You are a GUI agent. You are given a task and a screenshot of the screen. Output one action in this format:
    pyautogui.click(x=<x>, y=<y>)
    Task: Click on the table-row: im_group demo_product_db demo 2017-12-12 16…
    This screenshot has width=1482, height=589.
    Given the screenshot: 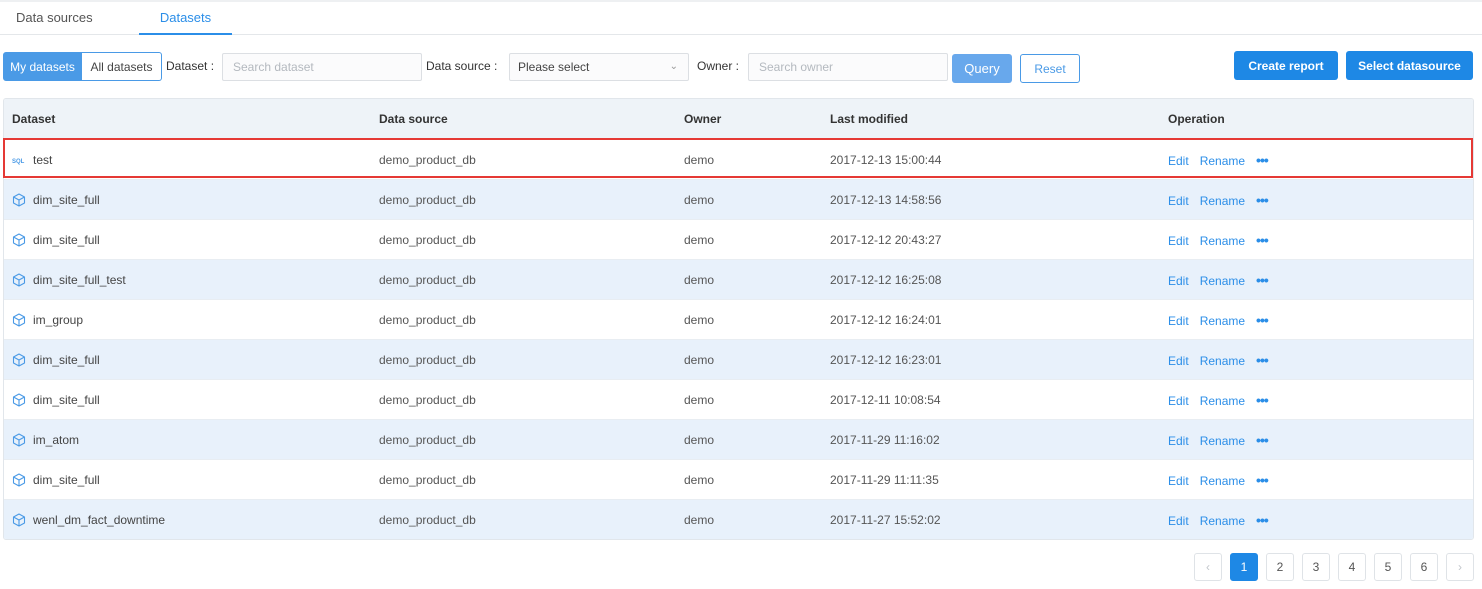 What is the action you would take?
    pyautogui.click(x=738, y=319)
    